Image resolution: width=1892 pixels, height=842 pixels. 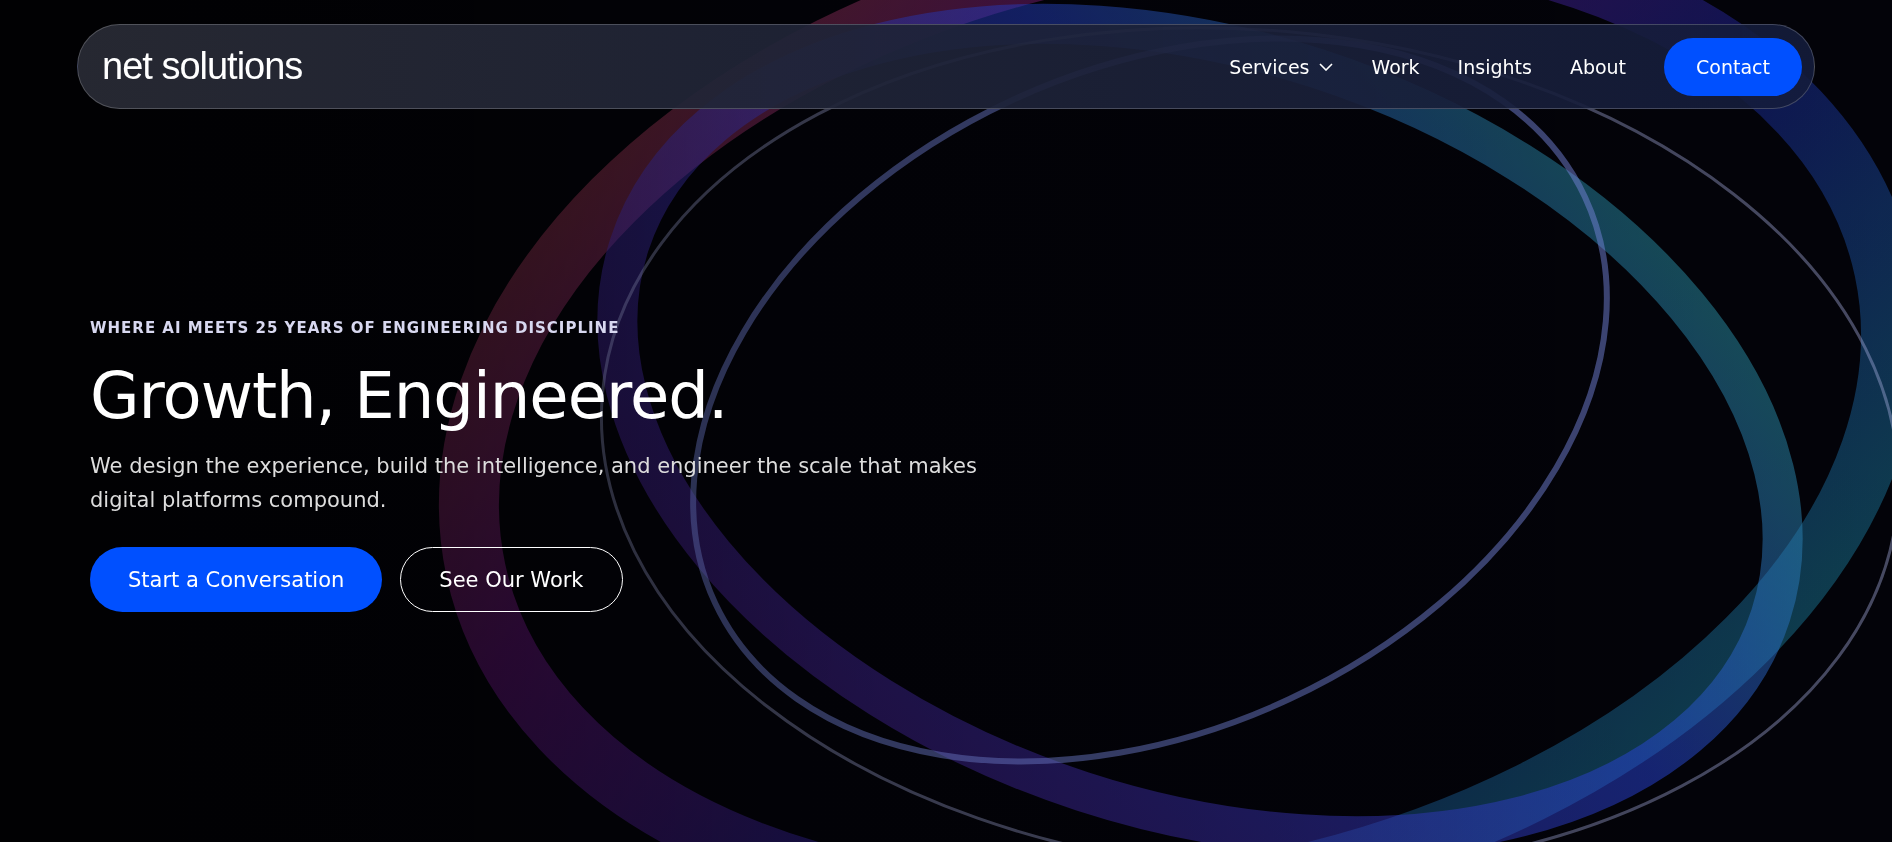 I want to click on nav-link: Insights, so click(x=1494, y=66).